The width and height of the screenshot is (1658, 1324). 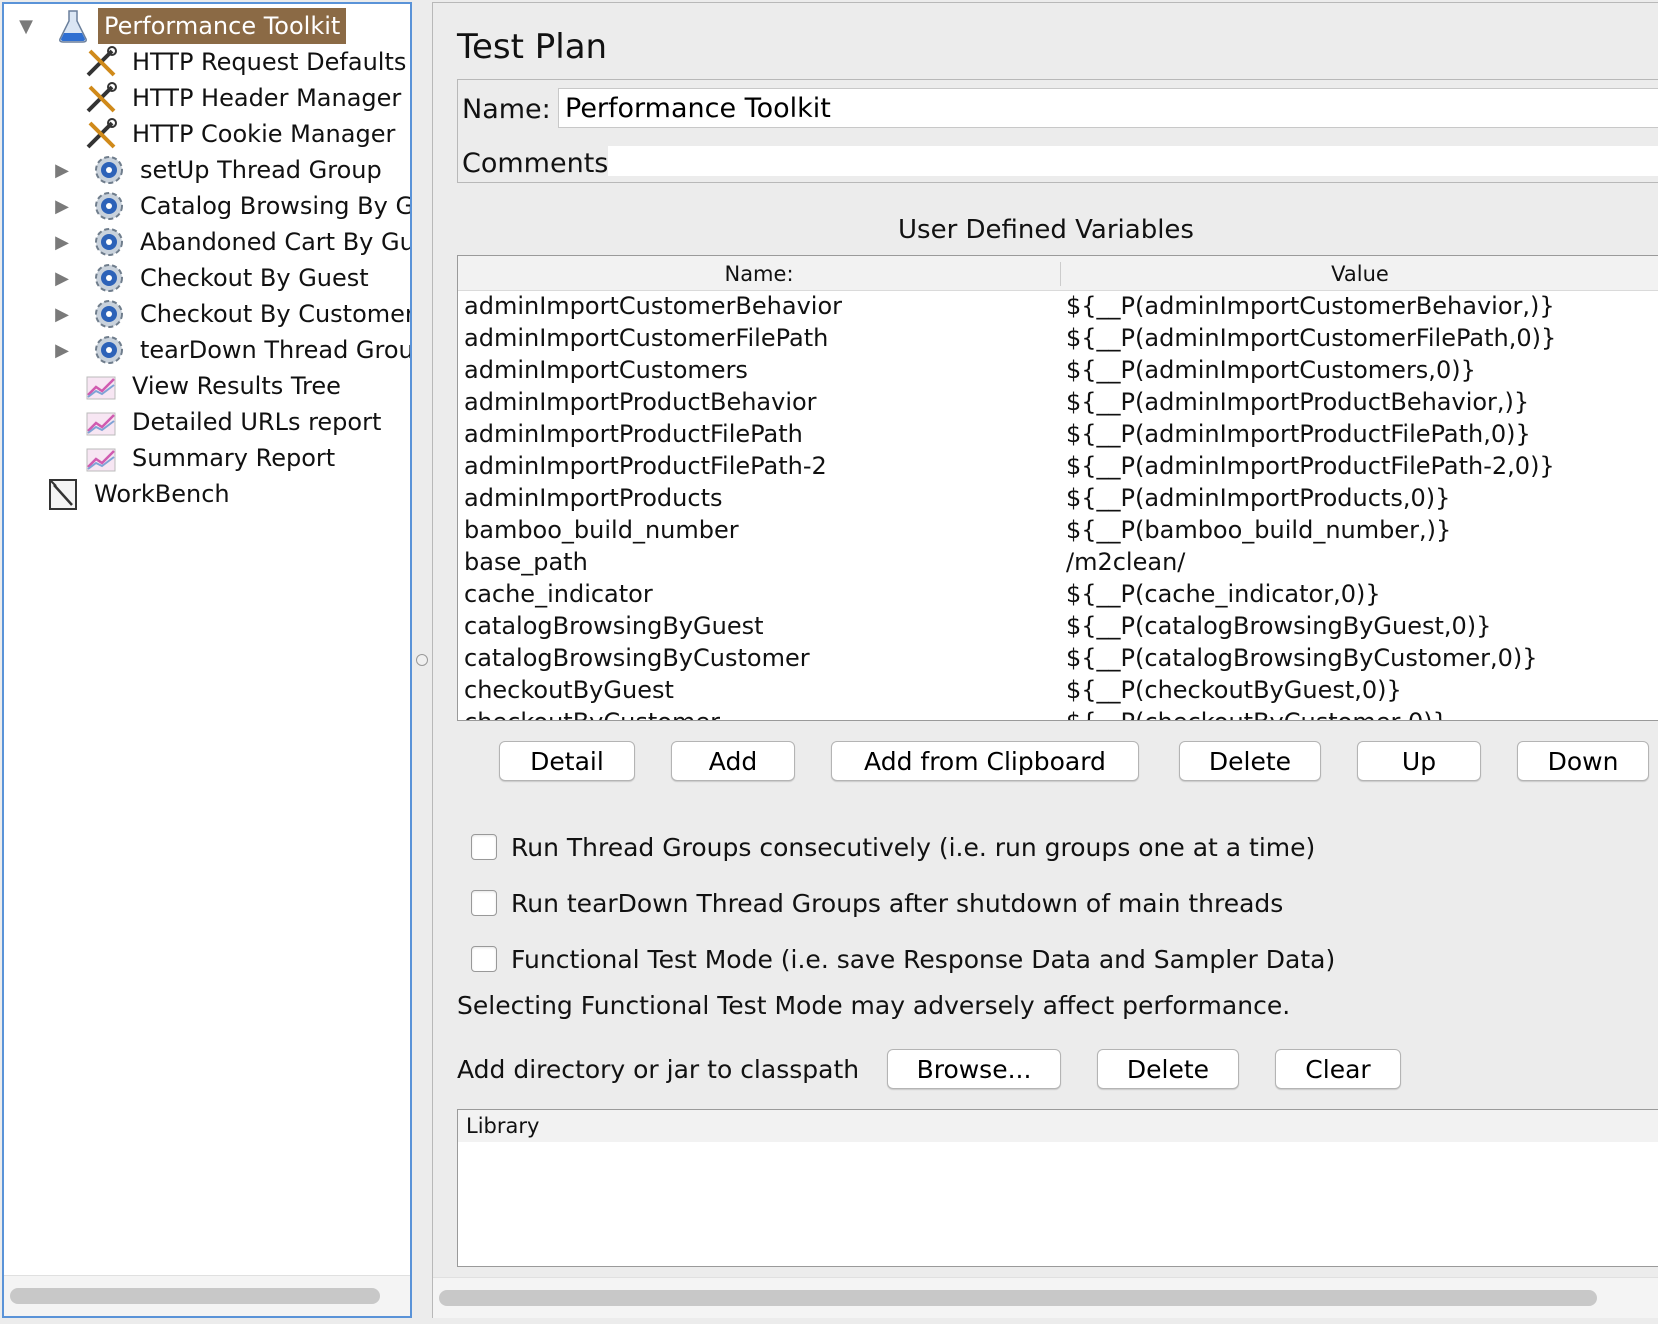 What do you see at coordinates (985, 761) in the screenshot?
I see `add-from-clipboard-button: Add from Clipboard` at bounding box center [985, 761].